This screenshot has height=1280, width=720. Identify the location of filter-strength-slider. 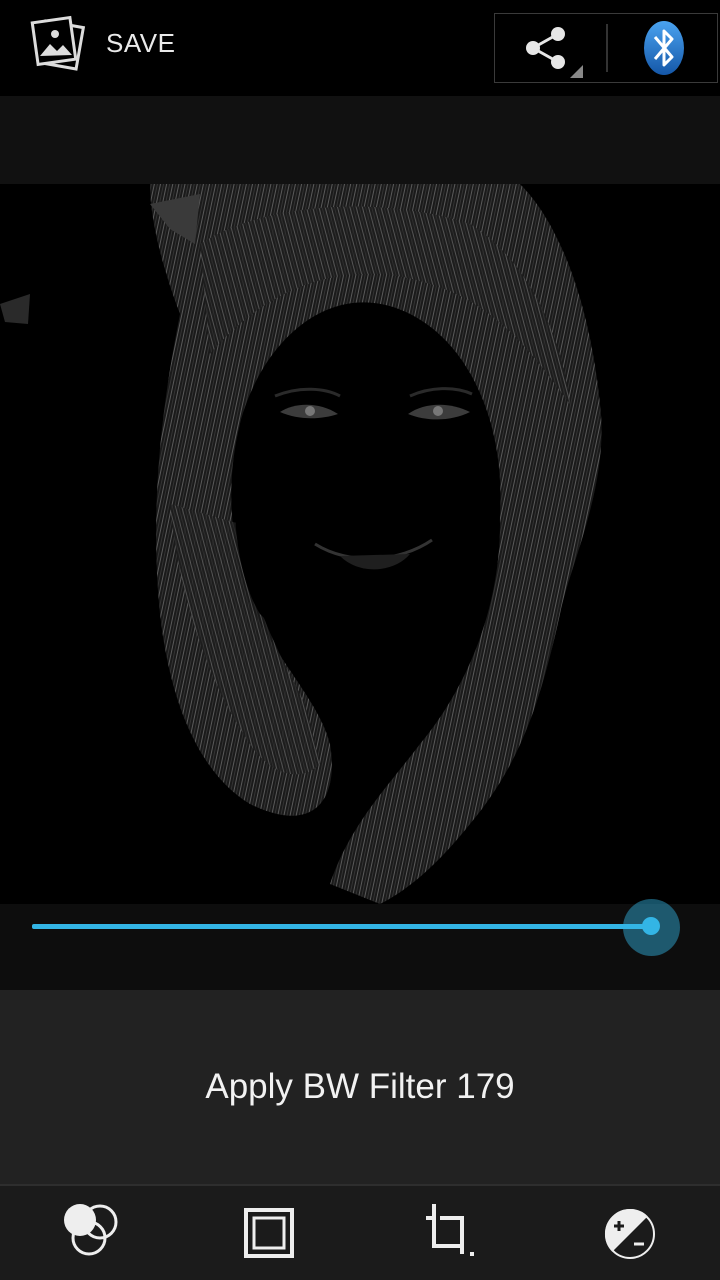
(360, 944).